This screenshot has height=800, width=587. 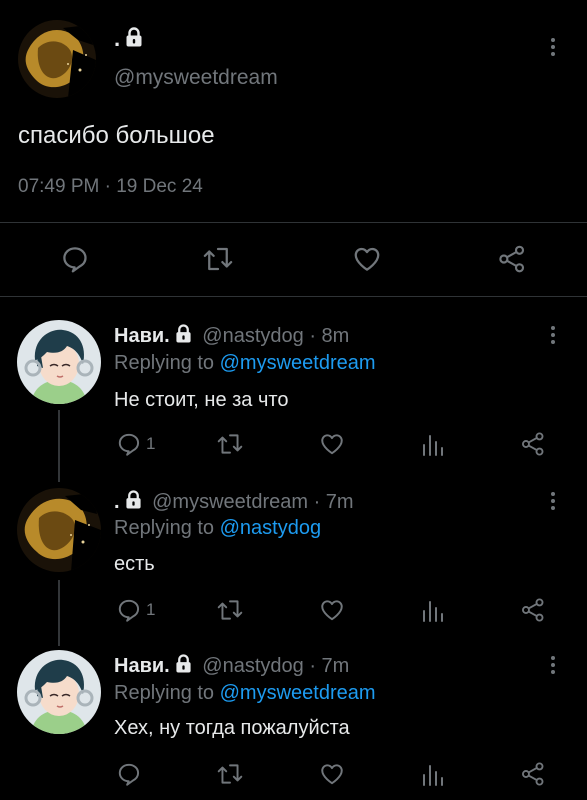 I want to click on time-ago: · 8m, so click(x=329, y=336).